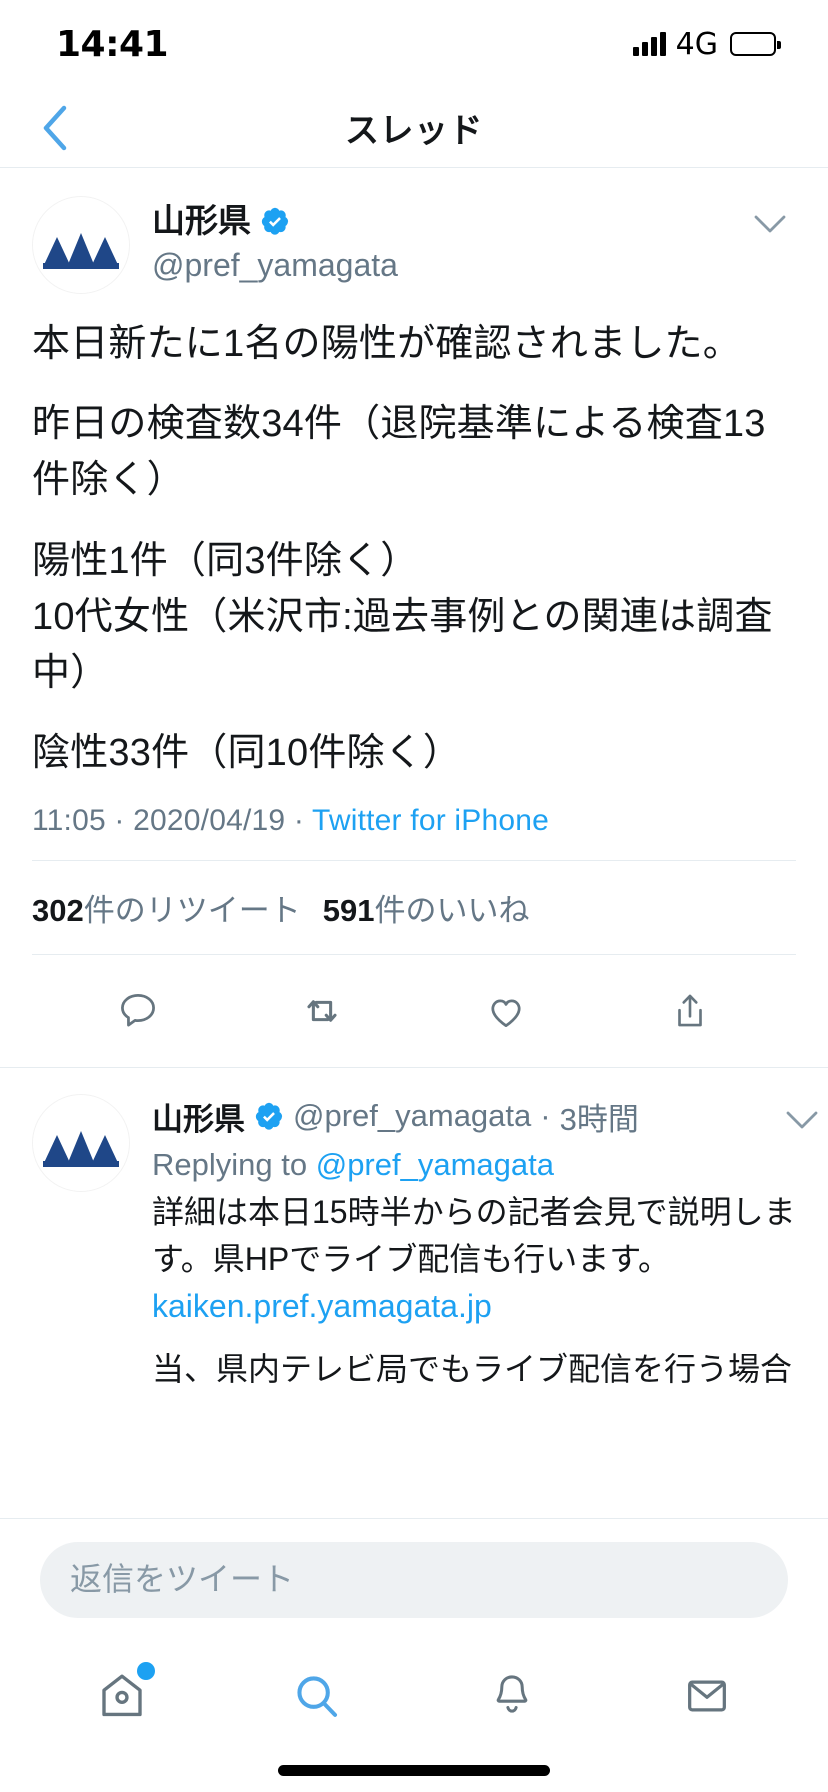 Image resolution: width=828 pixels, height=1792 pixels. I want to click on reply-icon, so click(138, 1010).